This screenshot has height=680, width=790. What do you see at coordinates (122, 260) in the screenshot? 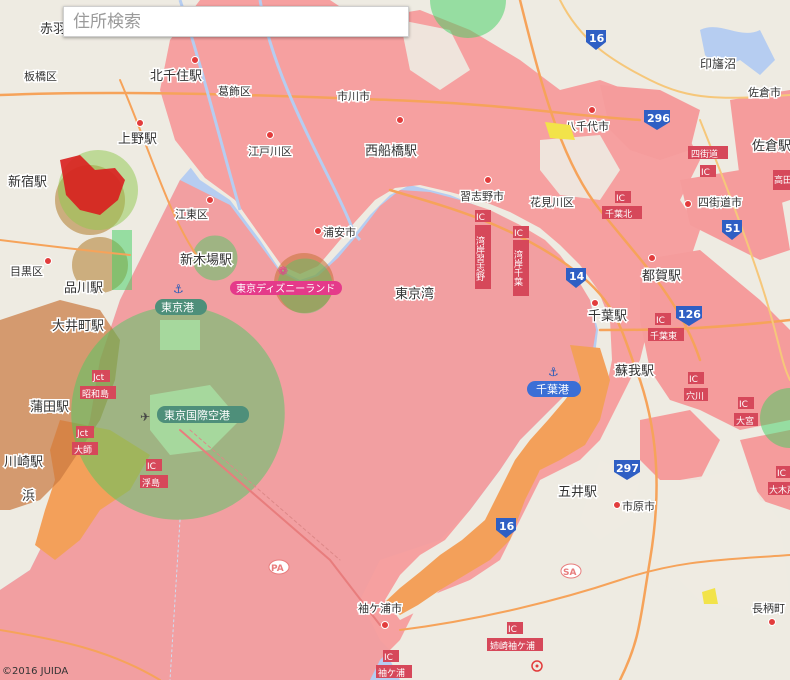
I see `restriction-strip-shibaura` at bounding box center [122, 260].